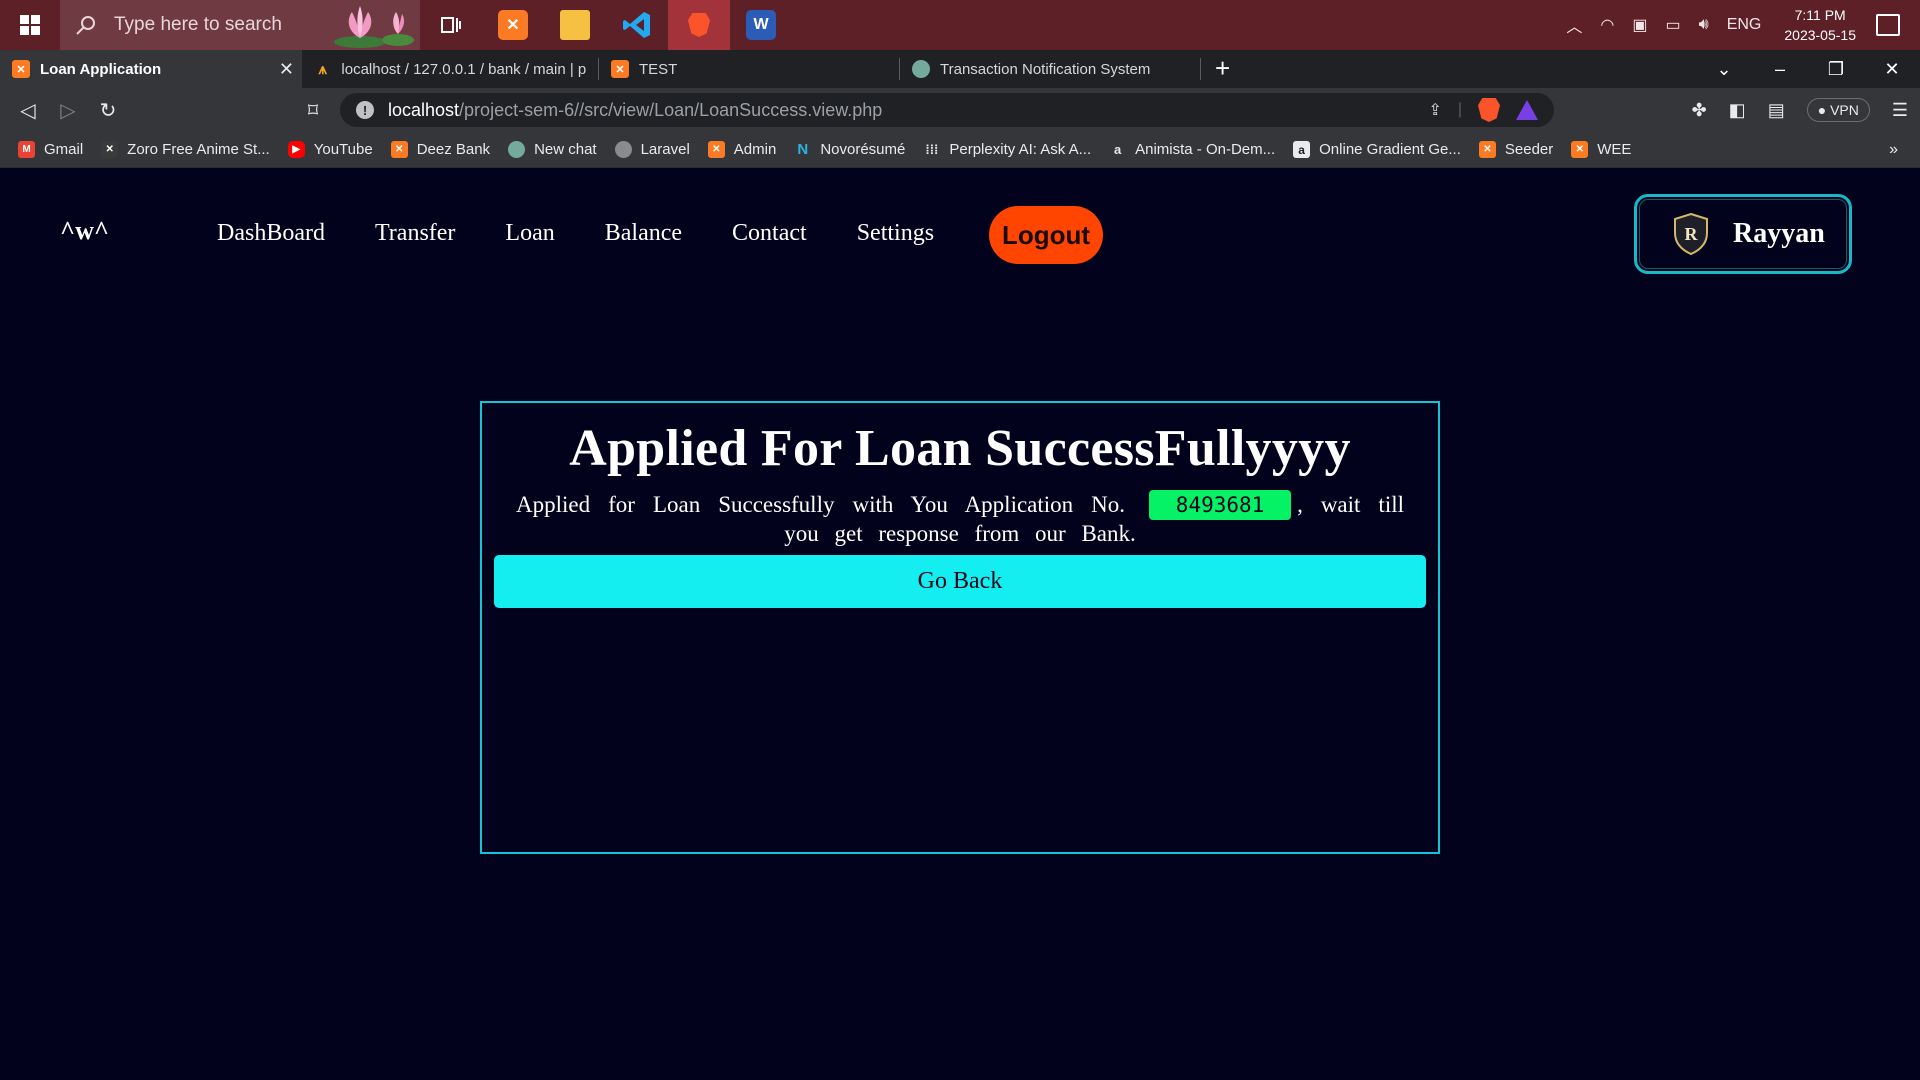 The image size is (1920, 1080). Describe the element at coordinates (1614, 149) in the screenshot. I see `bookmark-label: WEE` at that location.